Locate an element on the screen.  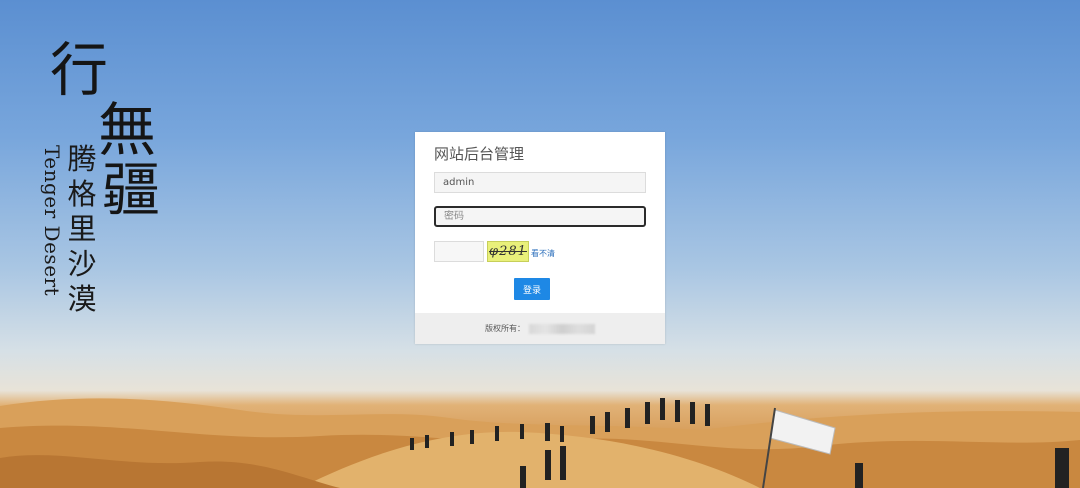
captcha-image: φ281 is located at coordinates (508, 251).